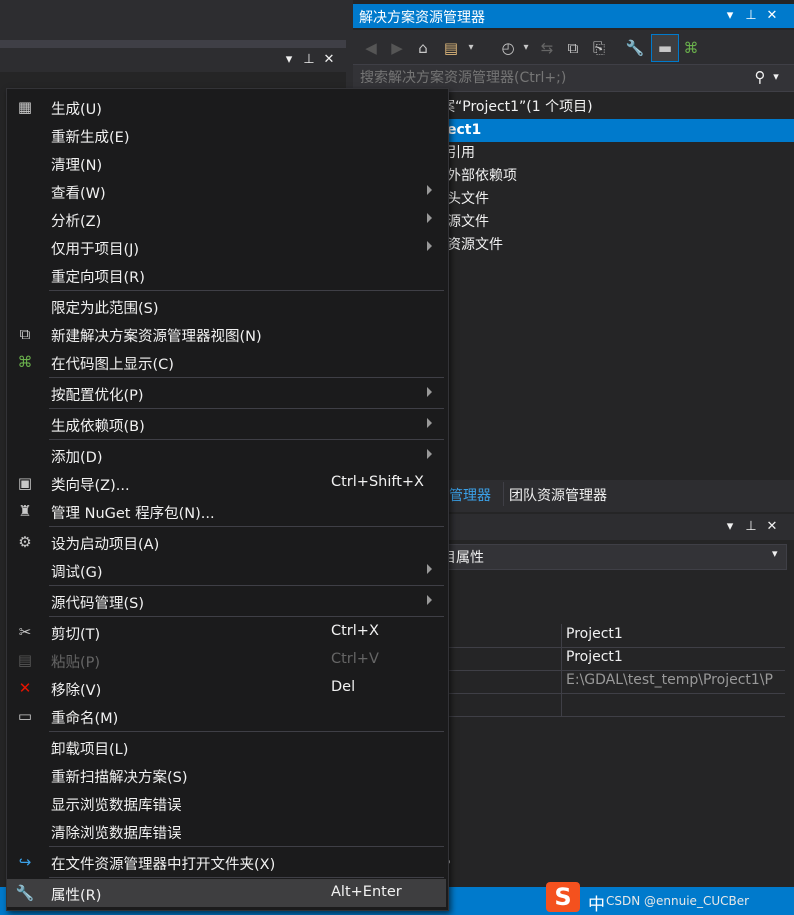  I want to click on menu-item-class-wizard: ▣ 类向导(Z)... Ctrl+Shift+X, so click(226, 483).